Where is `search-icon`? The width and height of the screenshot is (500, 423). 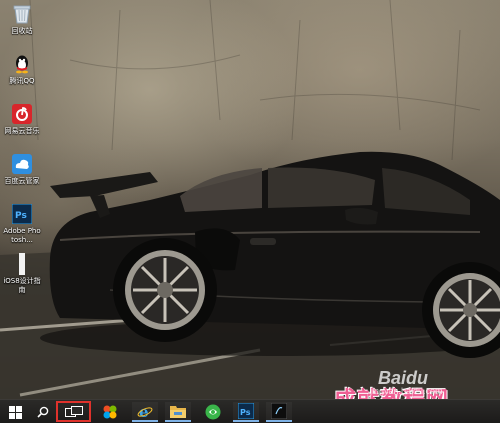 search-icon is located at coordinates (43, 412).